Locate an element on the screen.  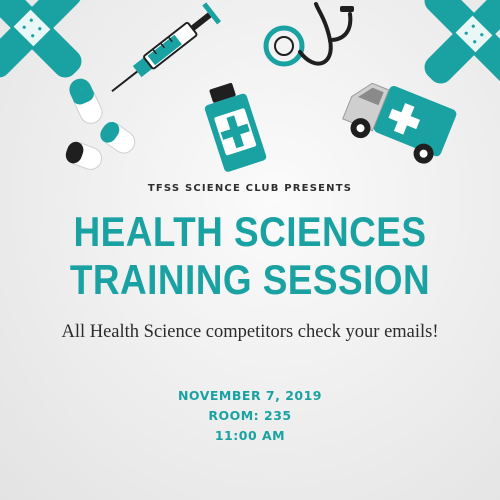
title-line-2: TRAINING SESSION is located at coordinates (250, 279).